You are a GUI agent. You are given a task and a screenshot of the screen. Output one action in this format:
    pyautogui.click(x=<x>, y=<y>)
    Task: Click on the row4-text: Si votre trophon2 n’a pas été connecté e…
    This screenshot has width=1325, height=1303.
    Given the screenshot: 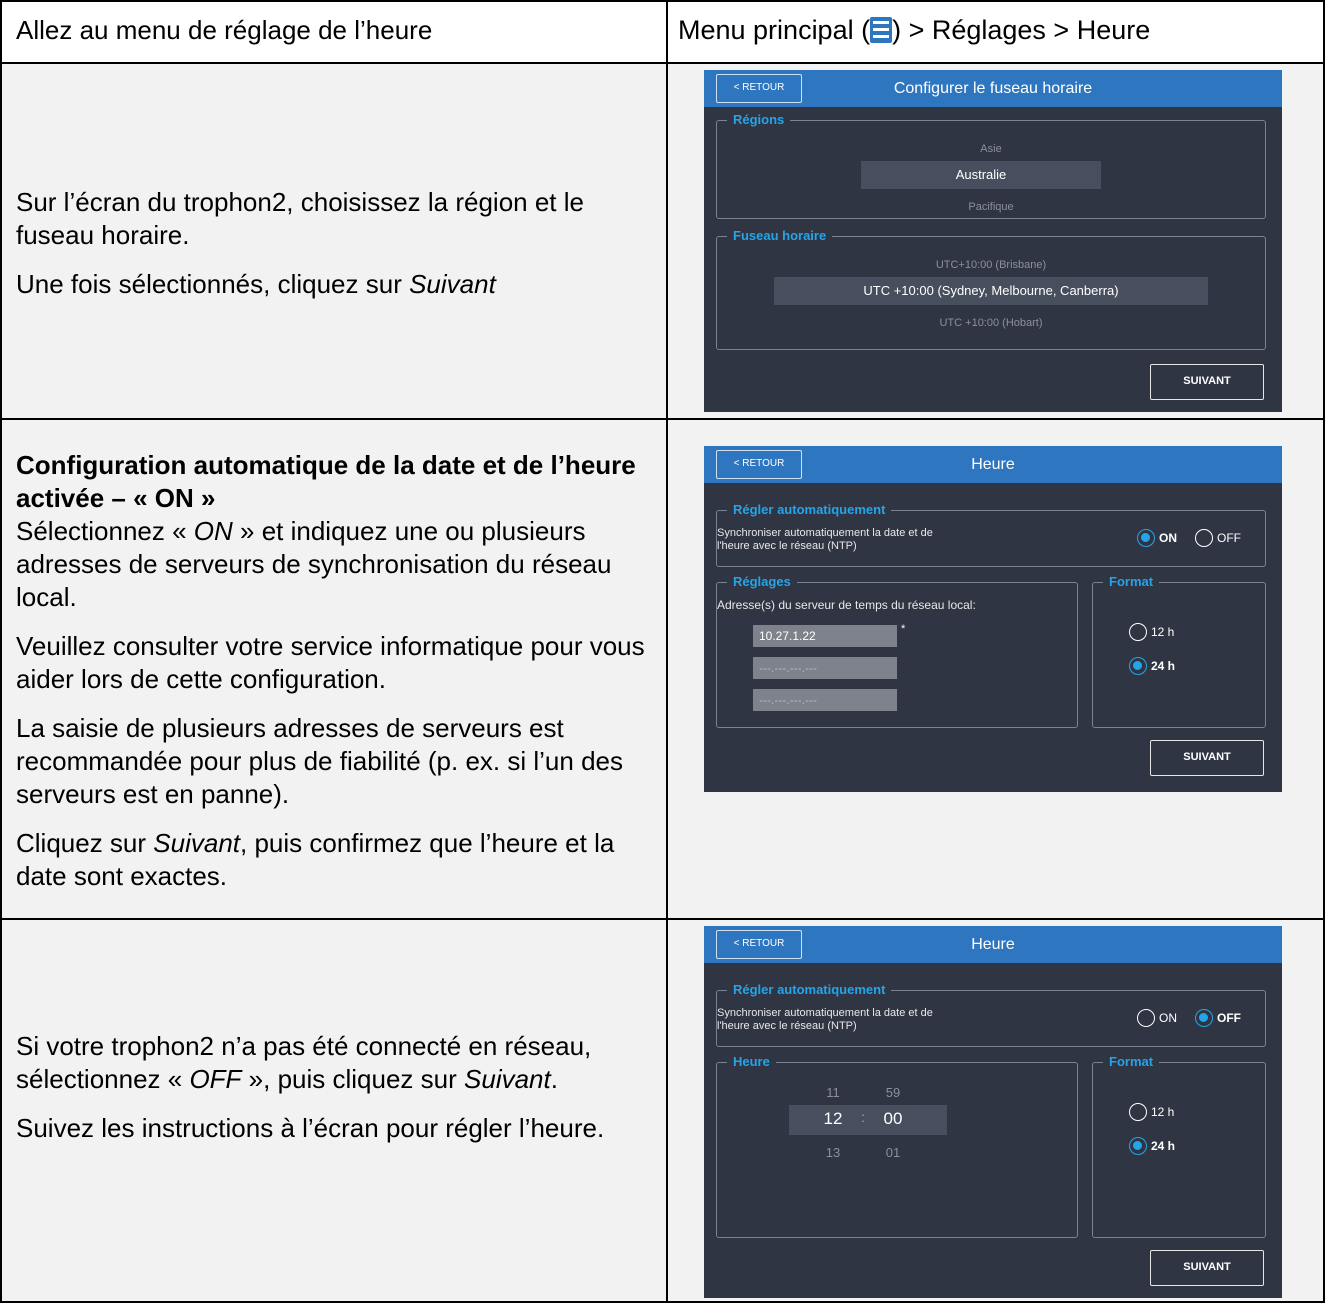 What is the action you would take?
    pyautogui.click(x=310, y=1087)
    